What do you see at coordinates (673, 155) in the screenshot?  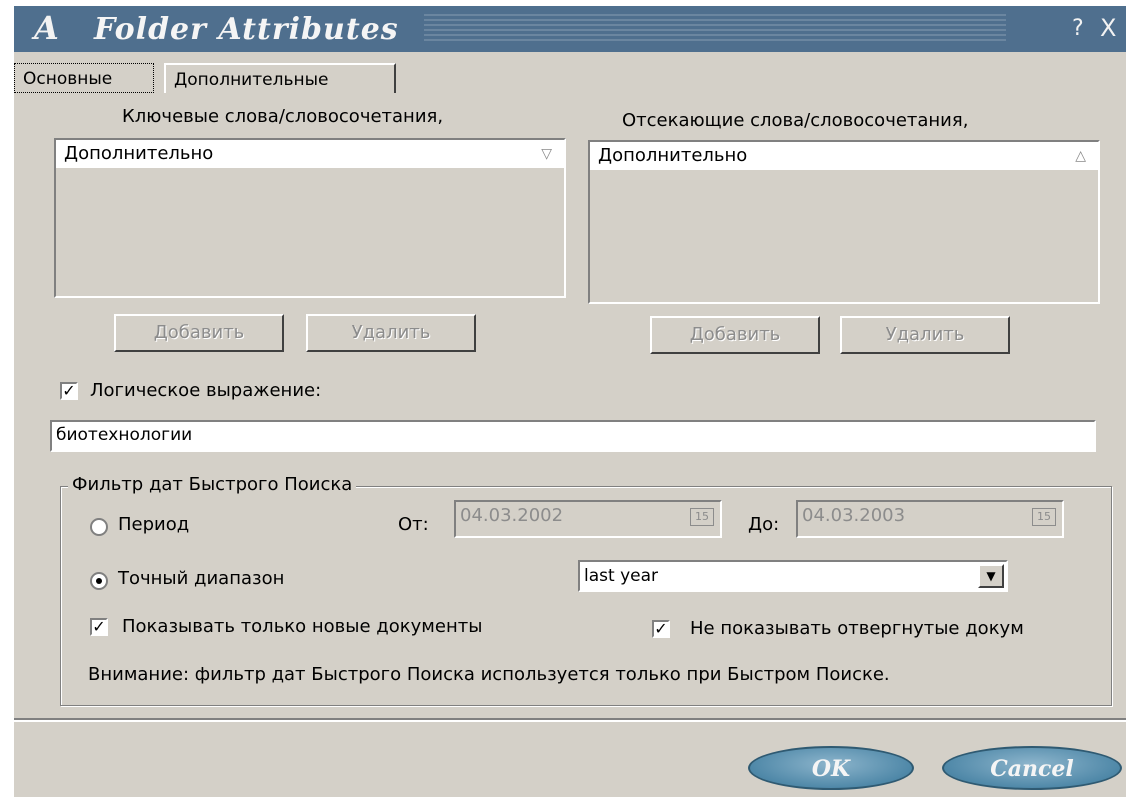 I see `exclusions-header-label: Дополнительно` at bounding box center [673, 155].